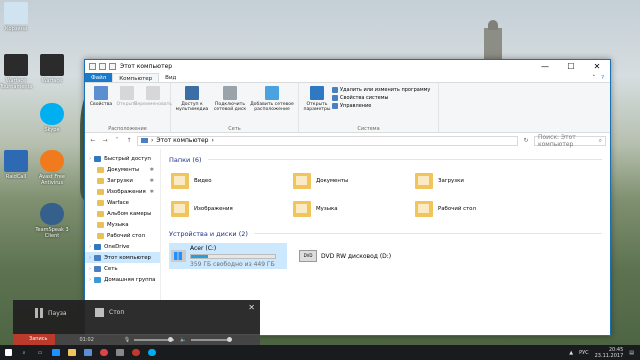 The width and height of the screenshot is (640, 360). What do you see at coordinates (39, 313) in the screenshot?
I see `pause-icon` at bounding box center [39, 313].